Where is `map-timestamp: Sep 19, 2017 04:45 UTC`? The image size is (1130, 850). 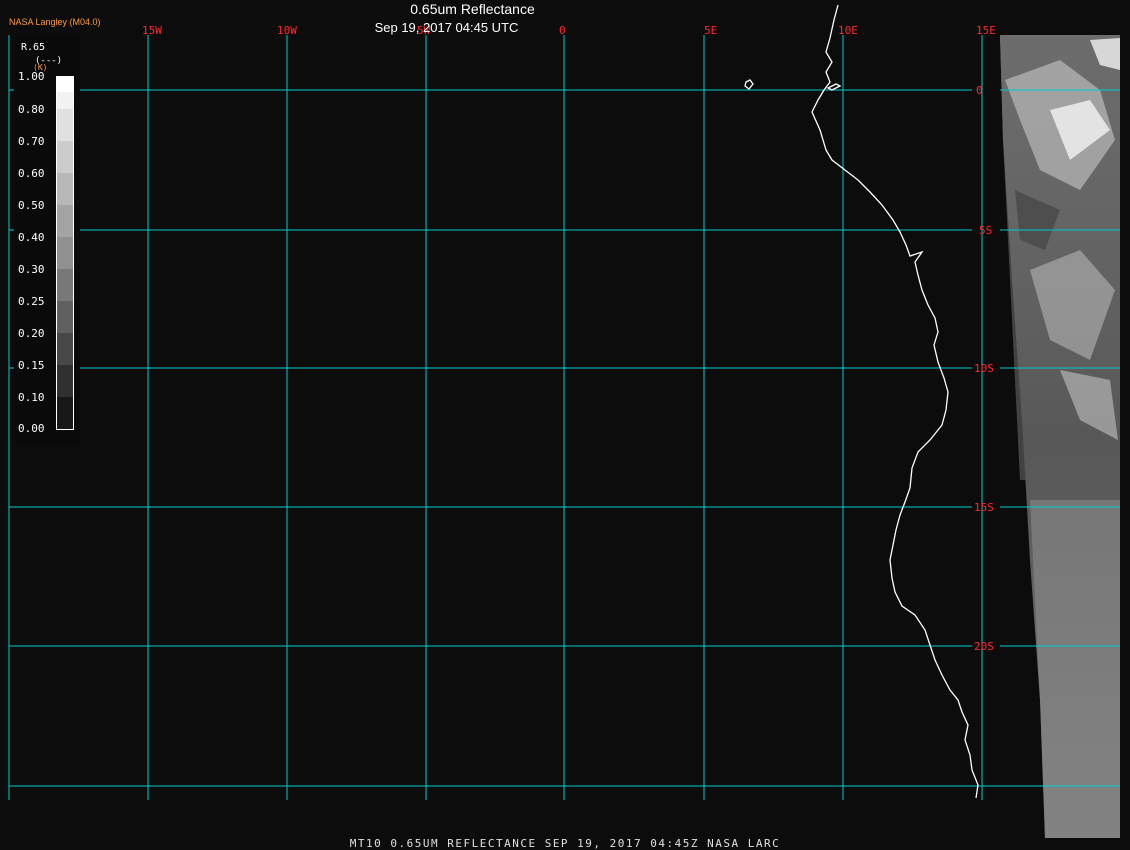 map-timestamp: Sep 19, 2017 04:45 UTC is located at coordinates (446, 27).